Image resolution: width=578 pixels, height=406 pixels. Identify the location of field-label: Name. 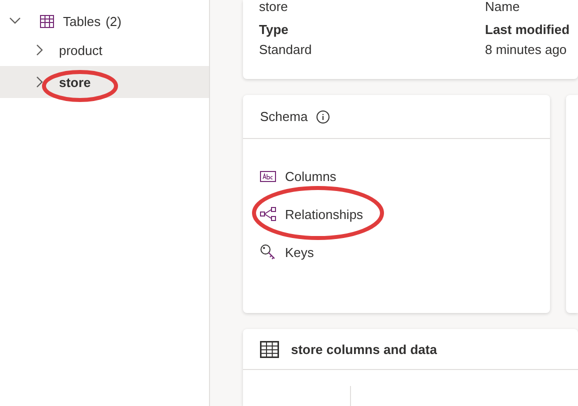
(503, 7).